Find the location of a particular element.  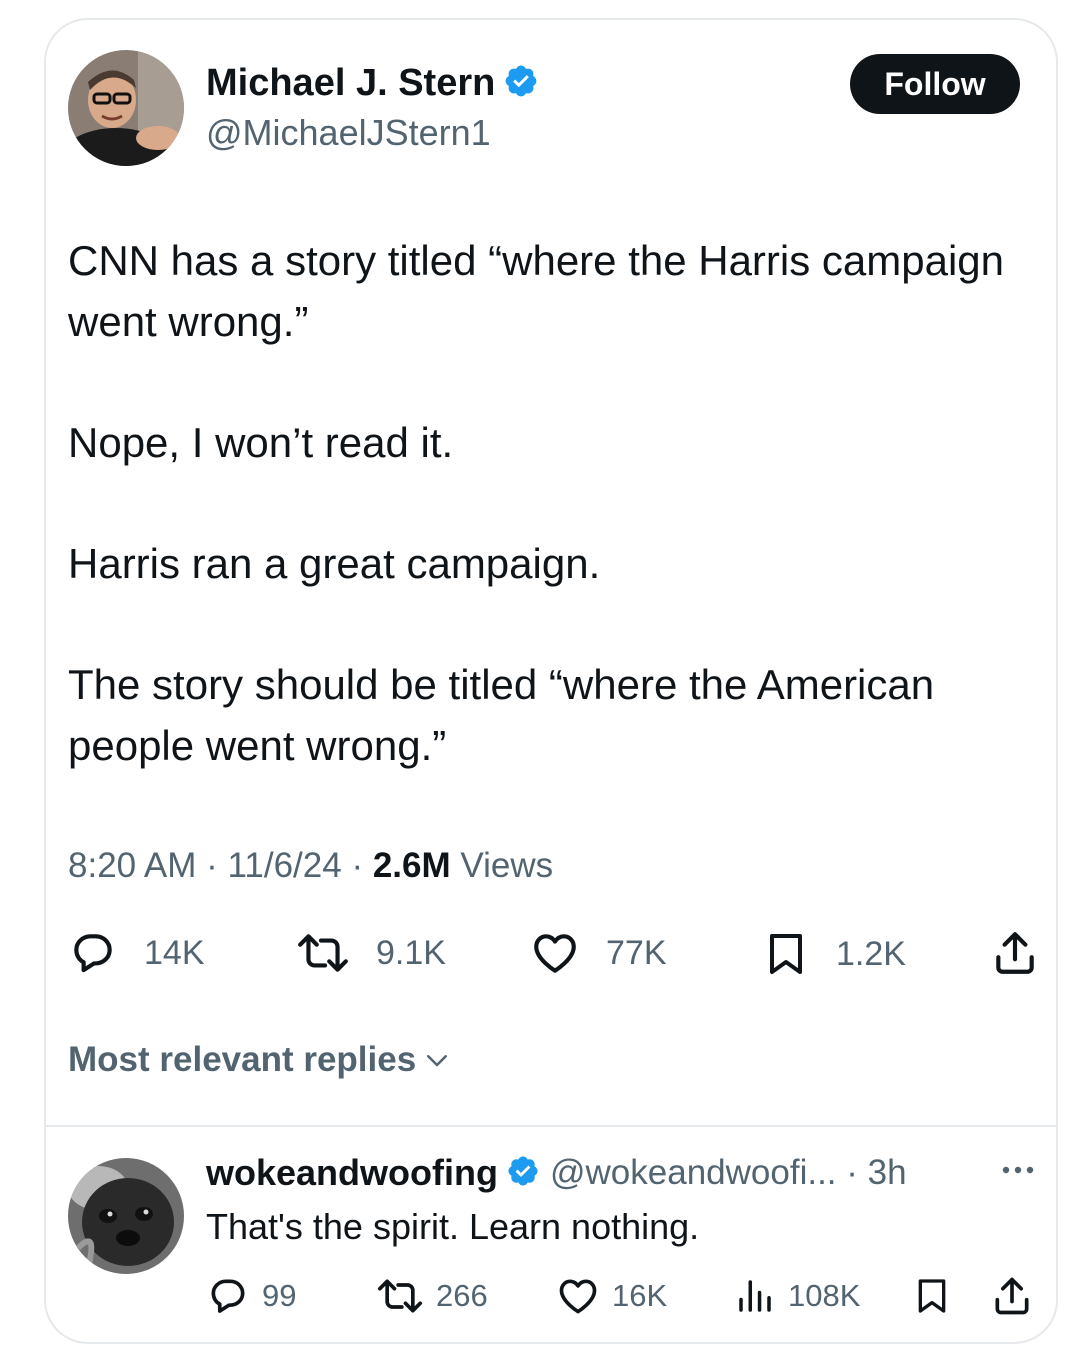

author-name-row: Michael J. Stern is located at coordinates (372, 83).